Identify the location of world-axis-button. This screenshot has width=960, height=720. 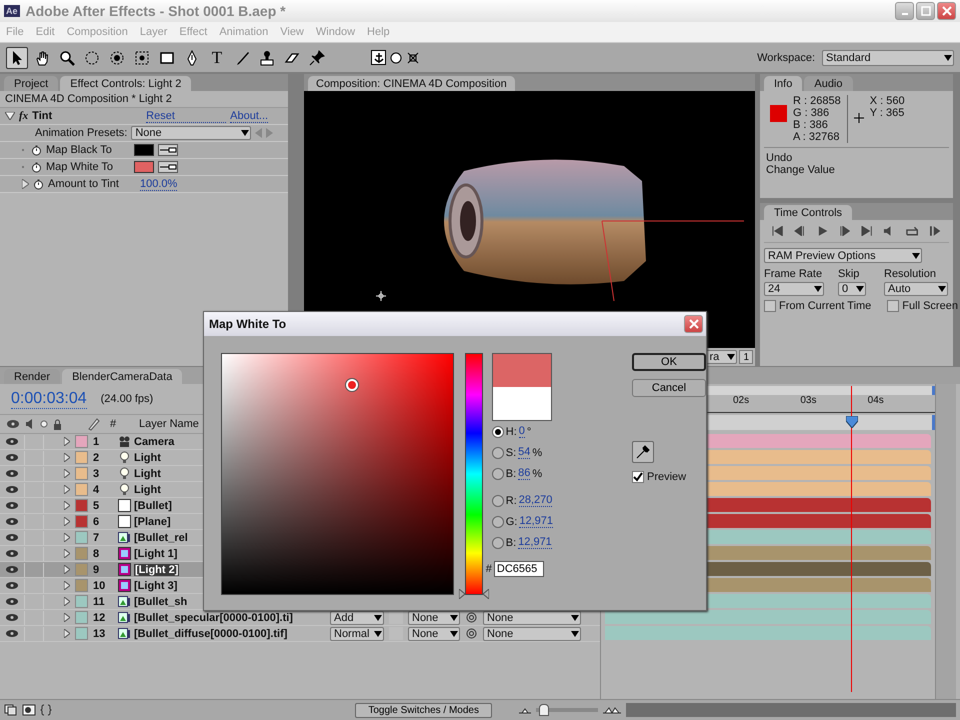
(395, 57).